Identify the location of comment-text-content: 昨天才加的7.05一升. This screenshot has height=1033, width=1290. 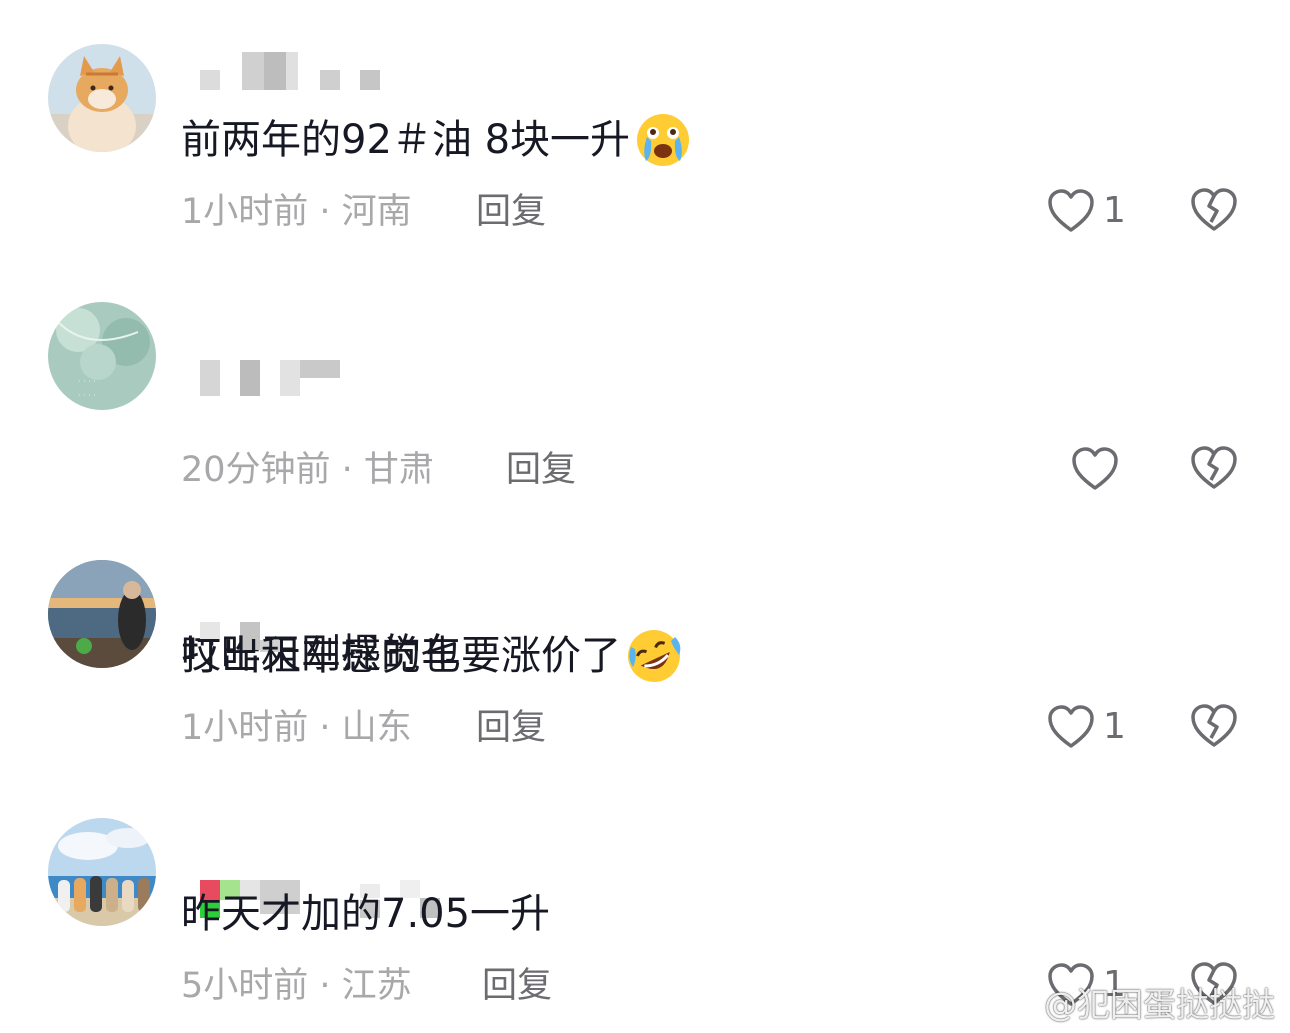
(366, 914).